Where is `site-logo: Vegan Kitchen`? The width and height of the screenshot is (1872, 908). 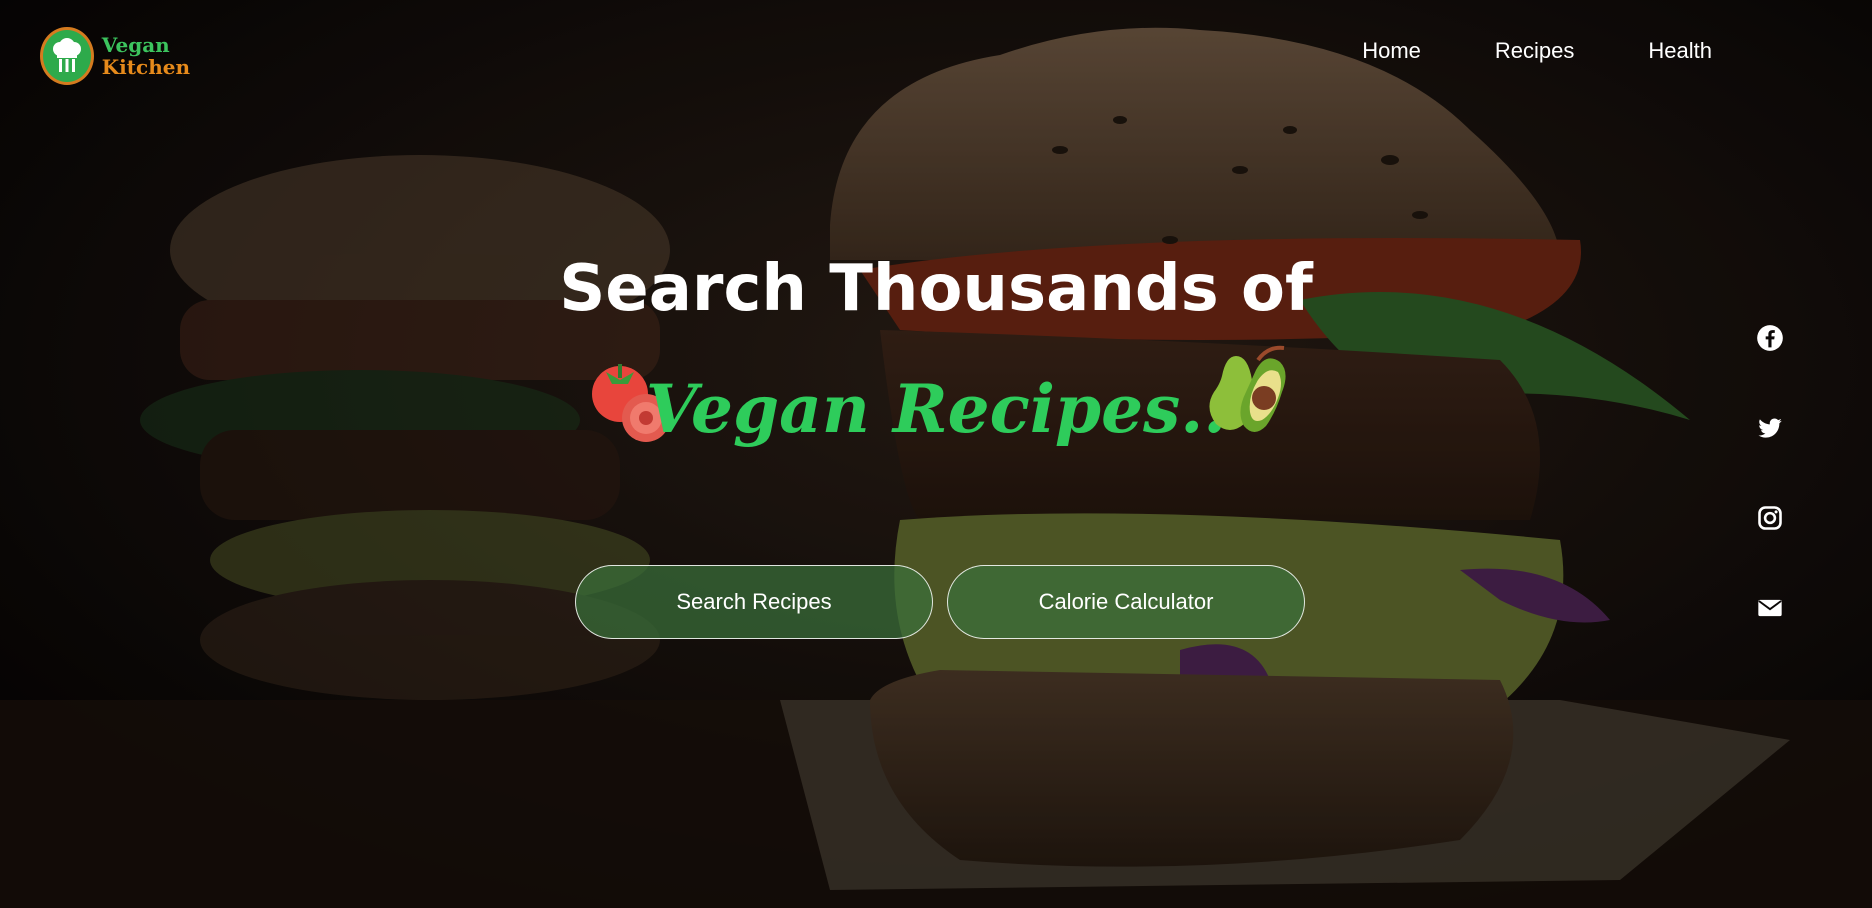
site-logo: Vegan Kitchen is located at coordinates (115, 56).